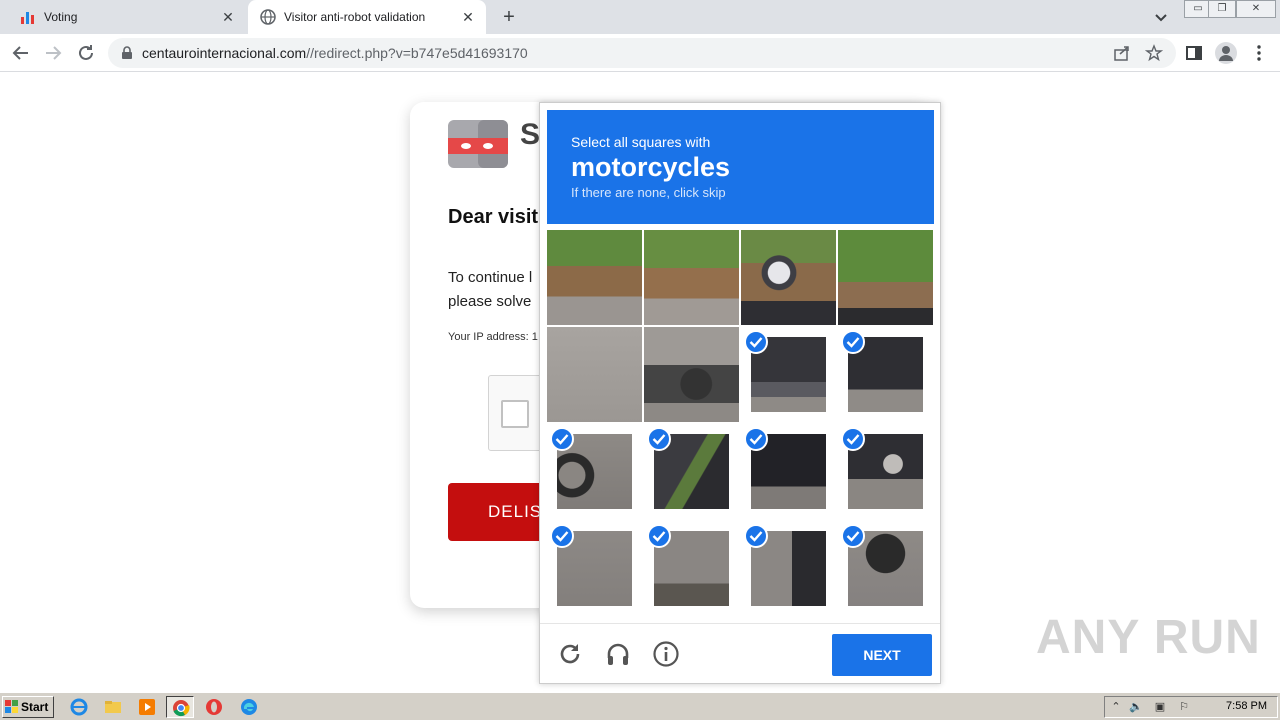 This screenshot has height=720, width=1280. Describe the element at coordinates (618, 654) in the screenshot. I see `audio-challenge-headphones-icon` at that location.